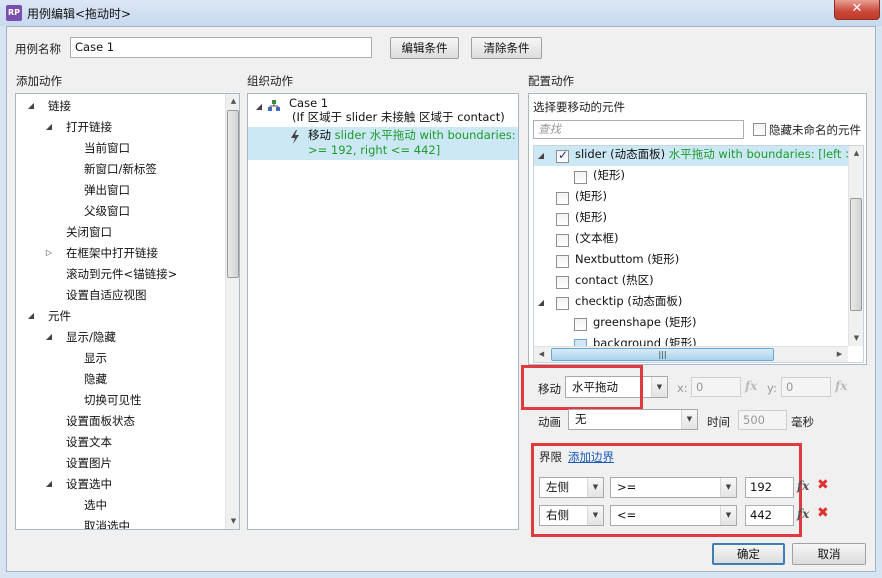  Describe the element at coordinates (95, 505) in the screenshot. I see `add-action-item: 选中` at that location.